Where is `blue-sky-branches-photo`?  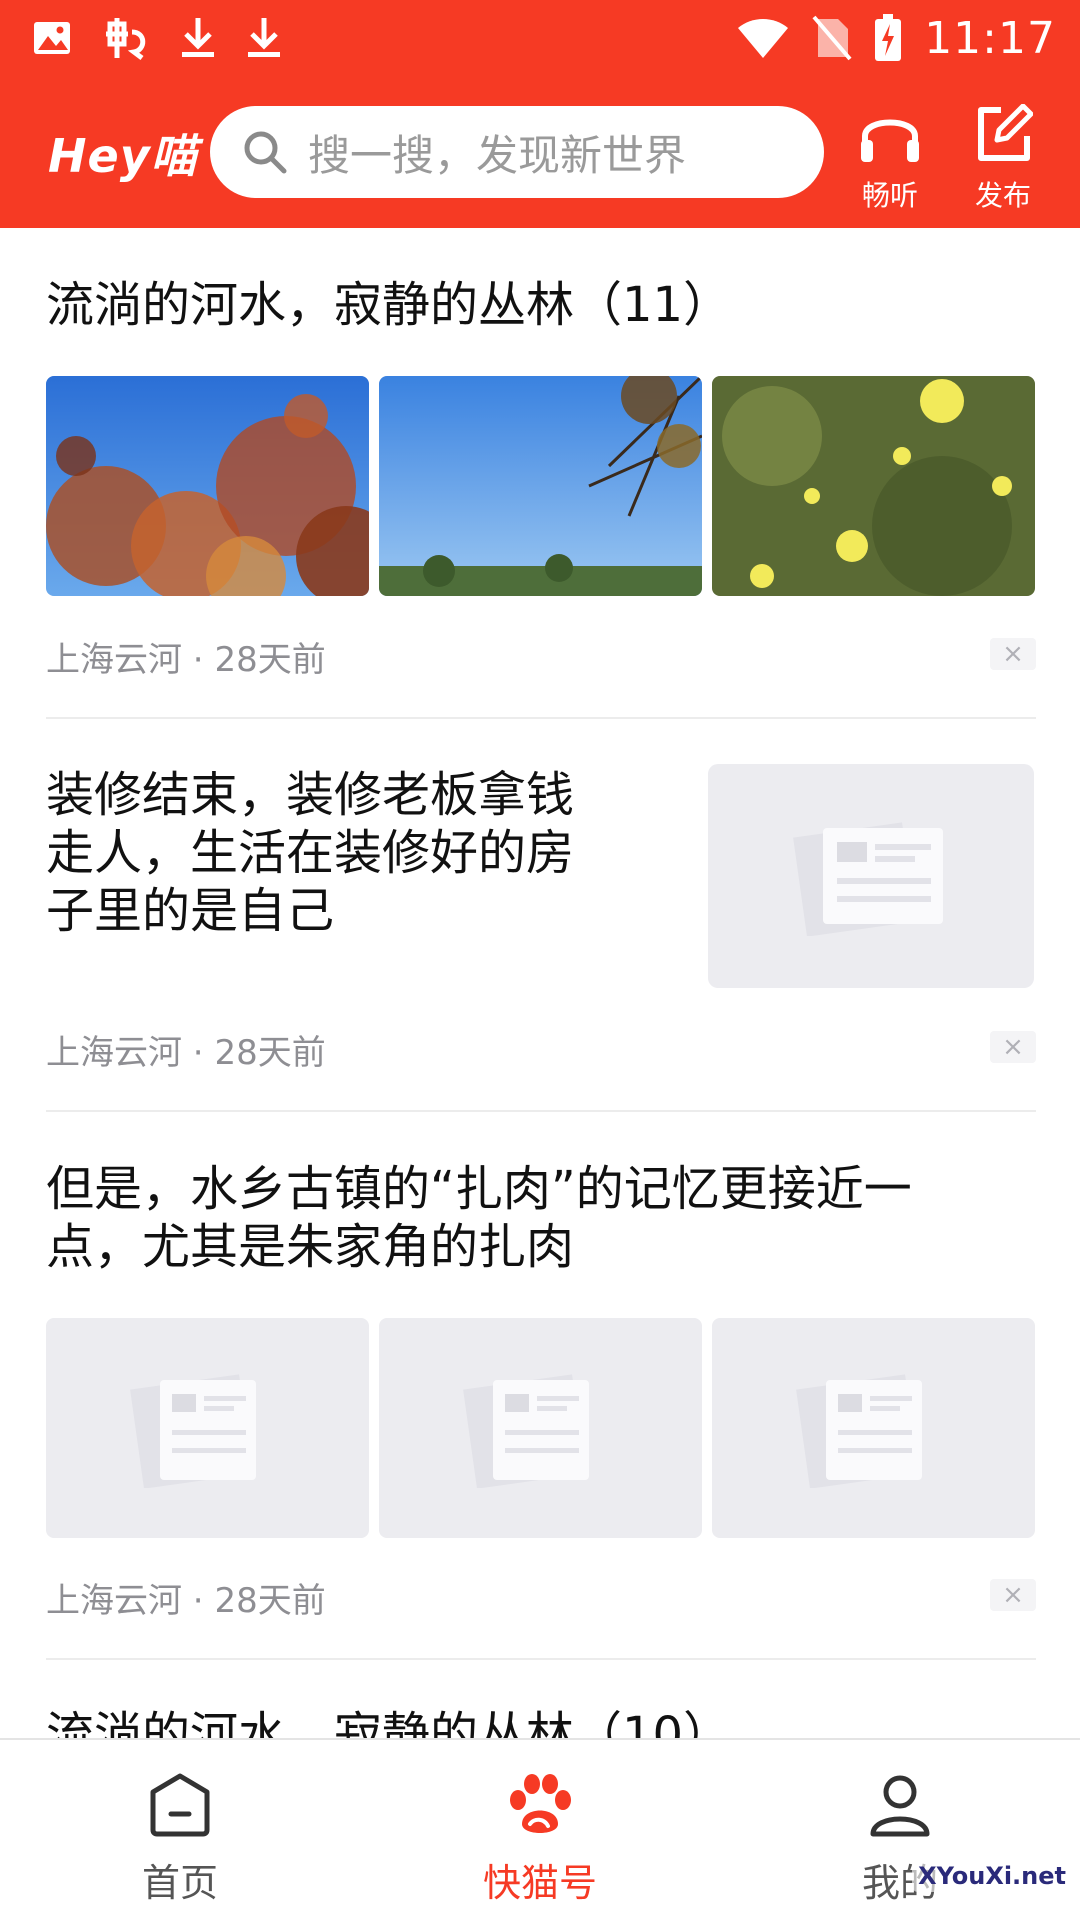 blue-sky-branches-photo is located at coordinates (540, 486).